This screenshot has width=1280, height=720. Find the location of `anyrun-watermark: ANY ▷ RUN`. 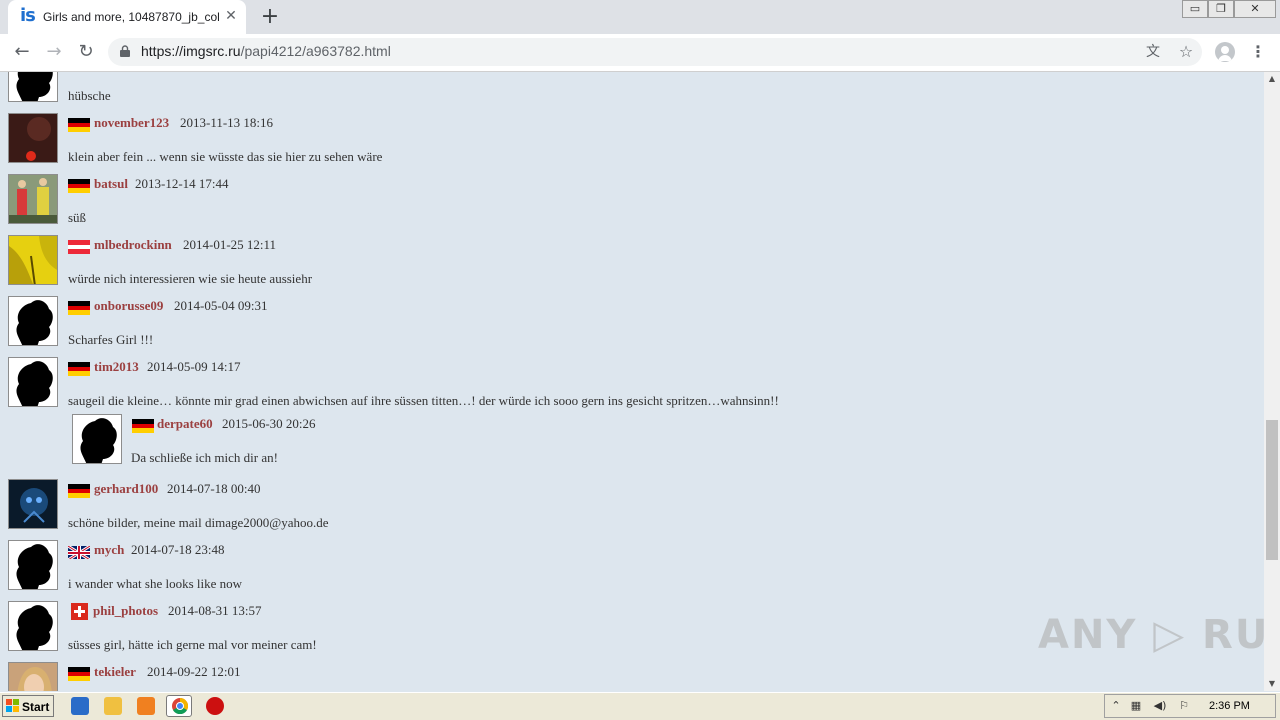

anyrun-watermark: ANY ▷ RUN is located at coordinates (1151, 635).